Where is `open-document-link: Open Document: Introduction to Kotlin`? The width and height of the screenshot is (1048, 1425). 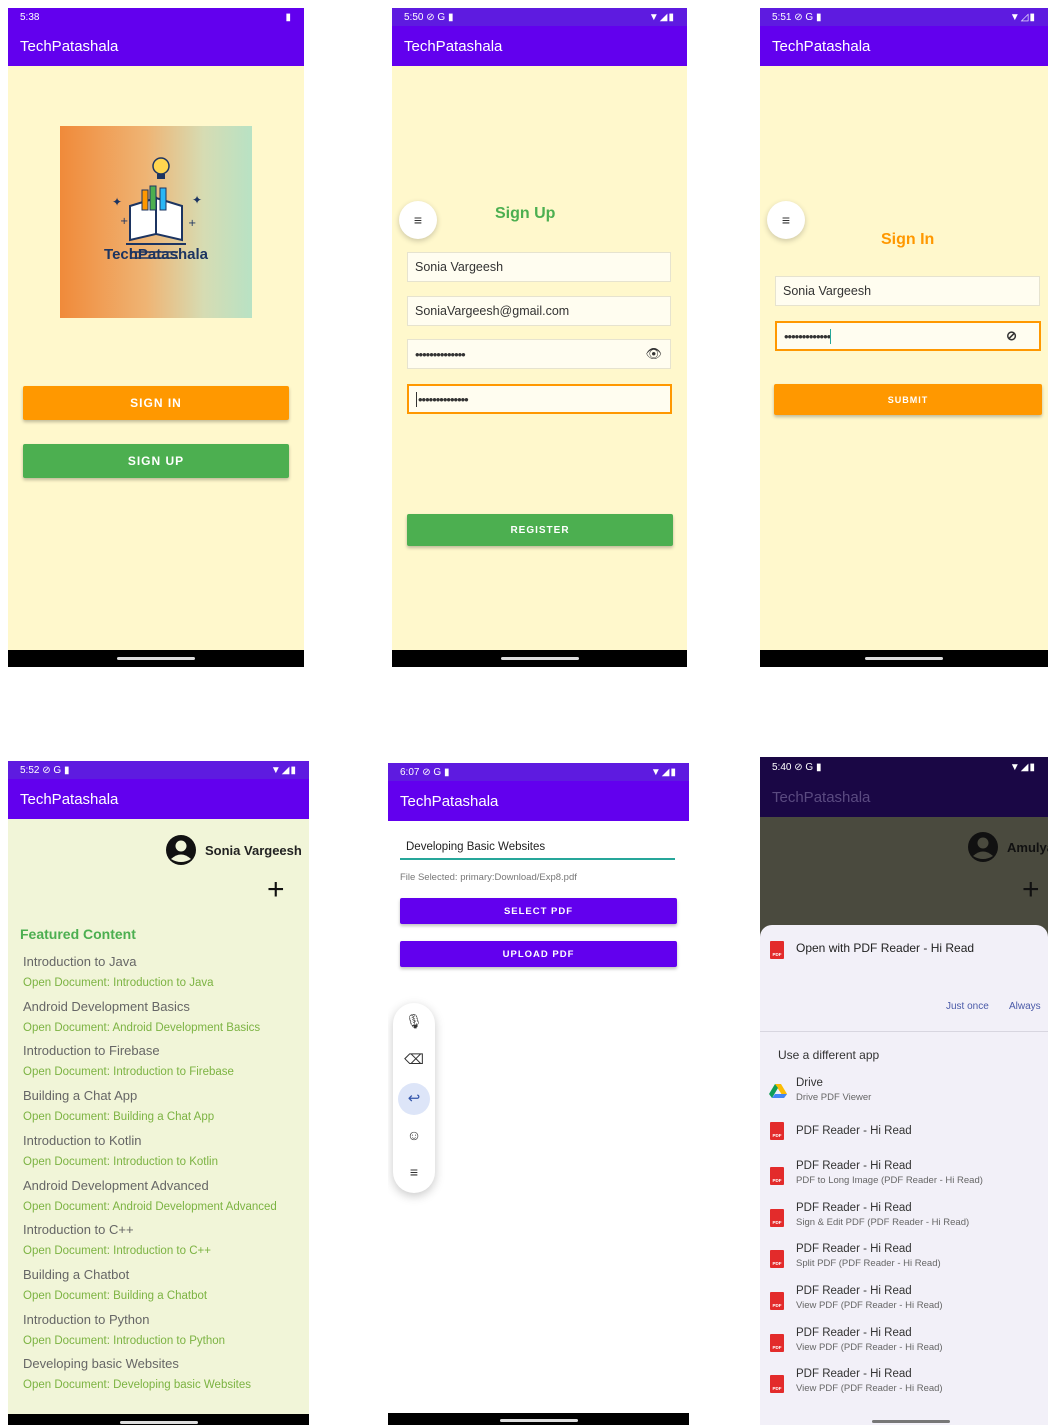 open-document-link: Open Document: Introduction to Kotlin is located at coordinates (120, 1162).